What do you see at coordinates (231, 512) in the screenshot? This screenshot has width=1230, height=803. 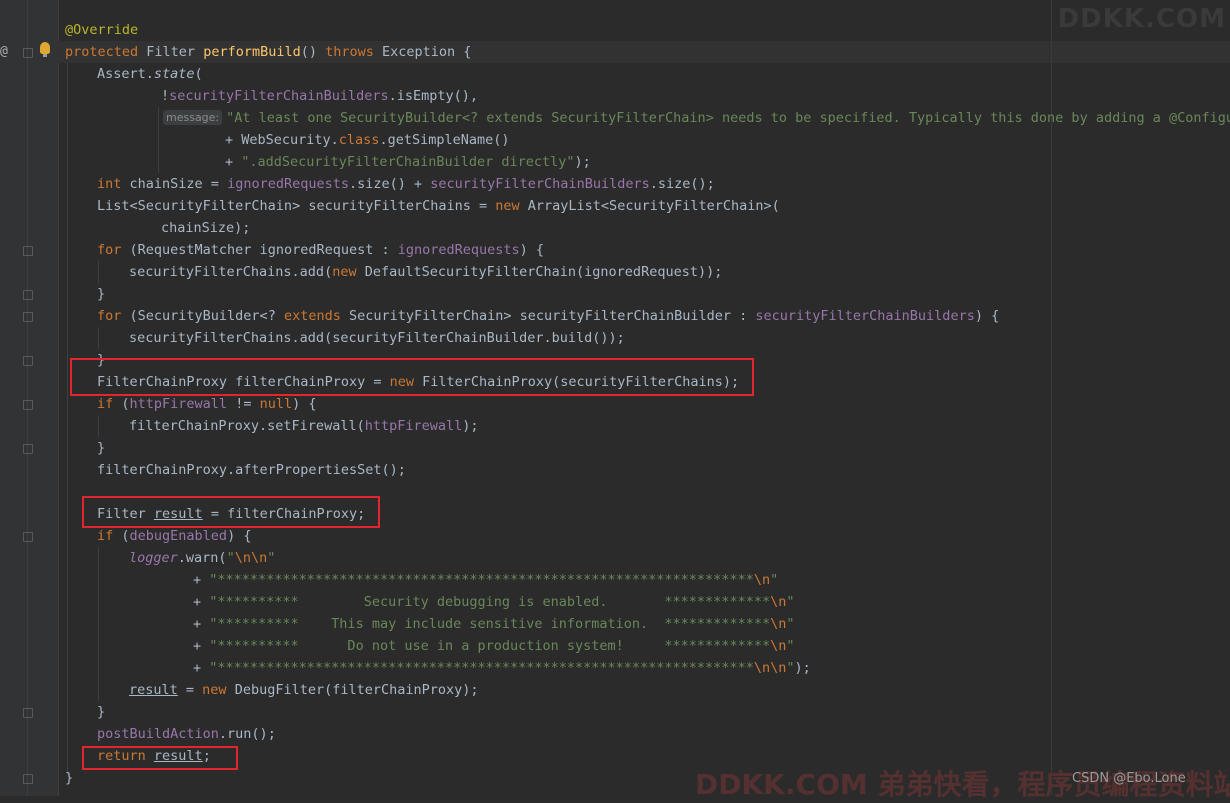 I see `highlight-box-filter-result` at bounding box center [231, 512].